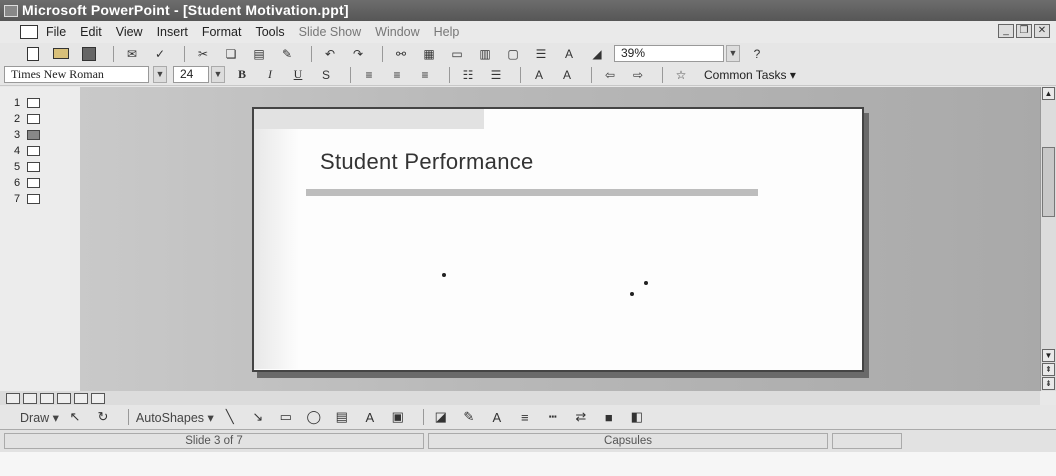 Image resolution: width=1056 pixels, height=476 pixels. Describe the element at coordinates (27, 167) in the screenshot. I see `thumbnail-slide-5: 5` at that location.